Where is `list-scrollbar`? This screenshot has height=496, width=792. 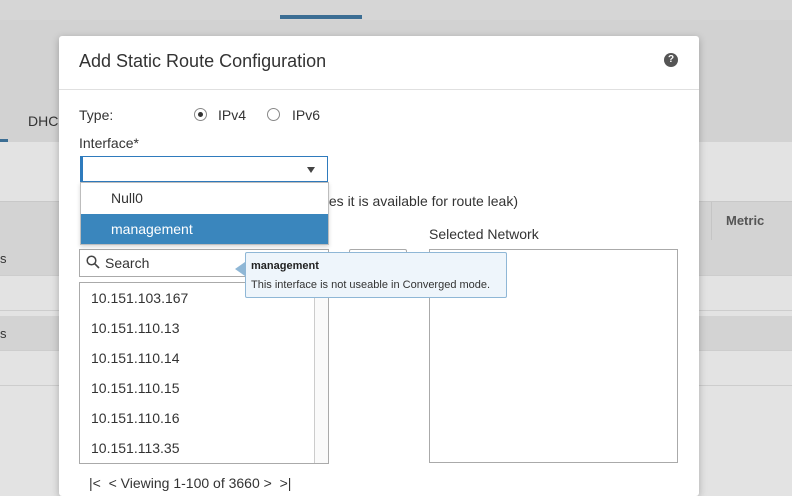
list-scrollbar is located at coordinates (321, 373).